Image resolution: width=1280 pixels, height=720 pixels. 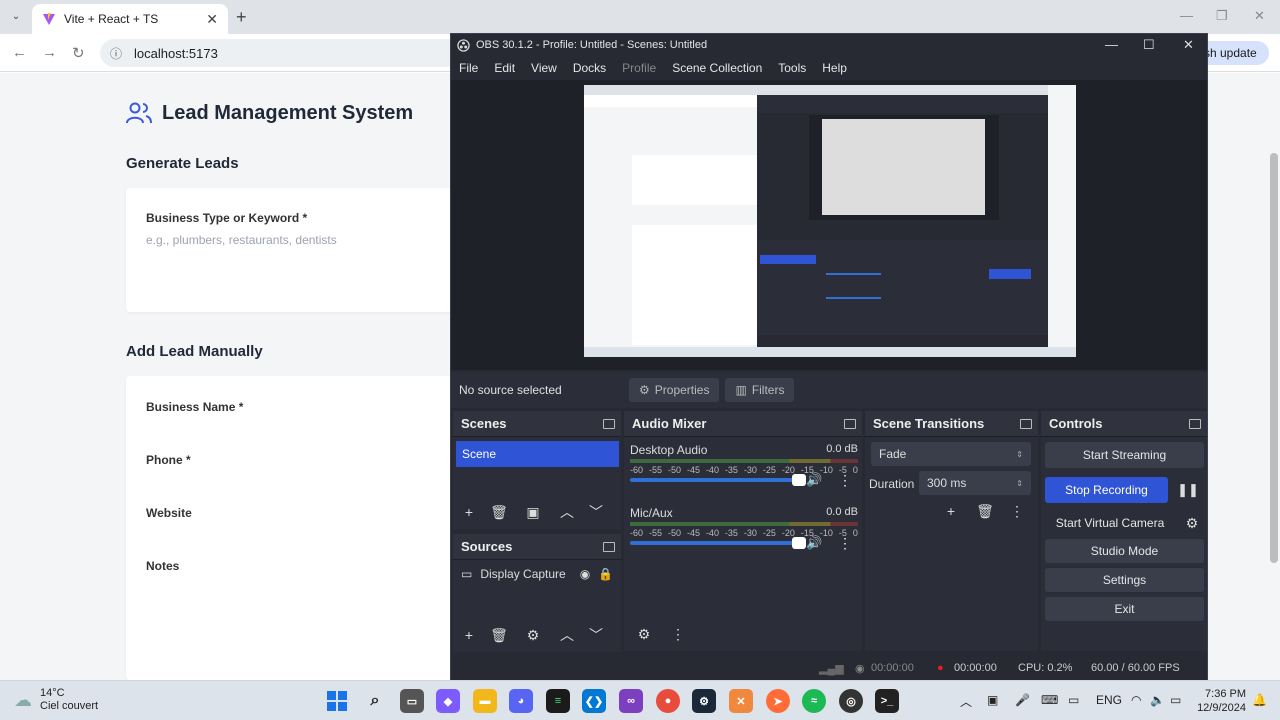 I want to click on battery-icon: ▭, so click(x=1175, y=700).